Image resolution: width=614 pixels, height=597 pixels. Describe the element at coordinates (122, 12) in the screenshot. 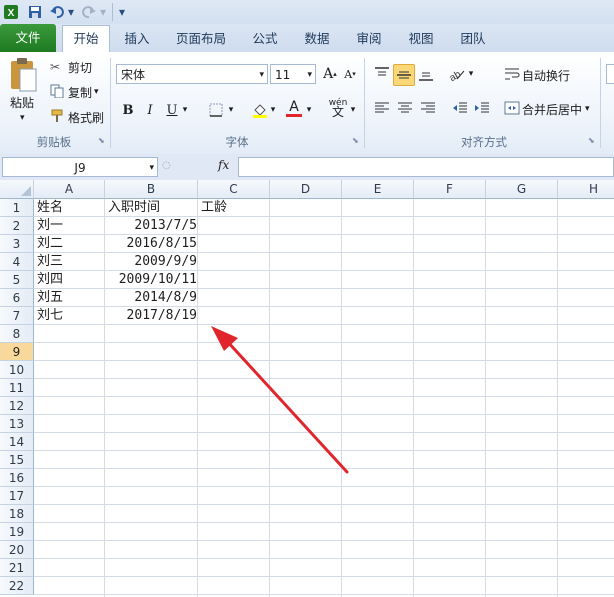

I see `customize-toolbar-icon: ▾` at that location.